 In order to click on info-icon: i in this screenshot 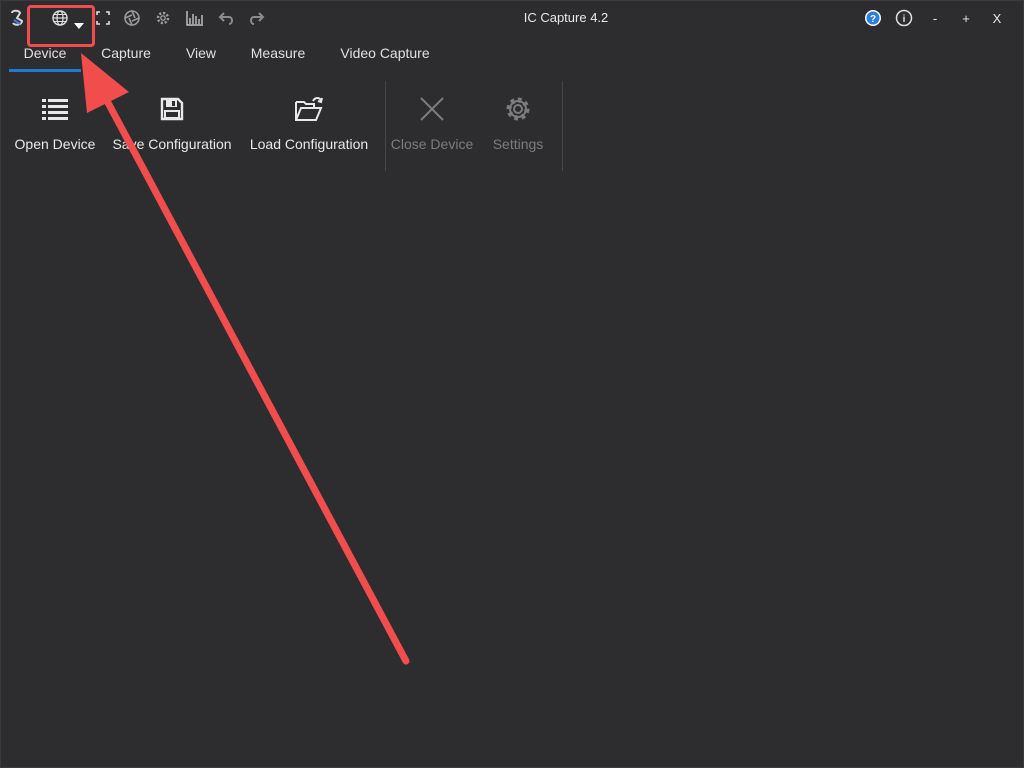, I will do `click(904, 19)`.